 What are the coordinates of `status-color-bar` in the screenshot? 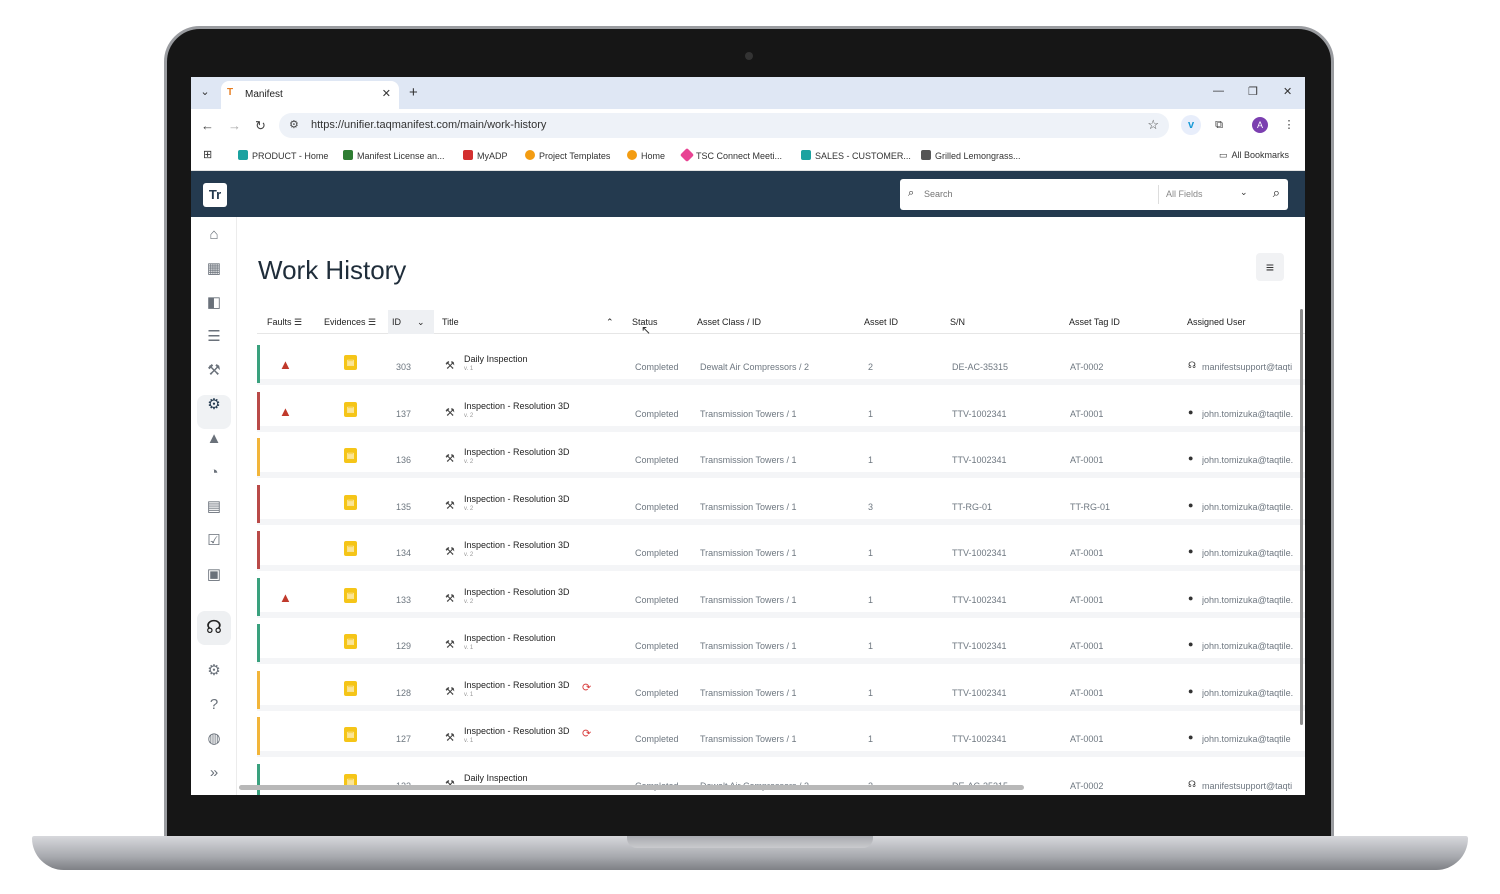 It's located at (258, 364).